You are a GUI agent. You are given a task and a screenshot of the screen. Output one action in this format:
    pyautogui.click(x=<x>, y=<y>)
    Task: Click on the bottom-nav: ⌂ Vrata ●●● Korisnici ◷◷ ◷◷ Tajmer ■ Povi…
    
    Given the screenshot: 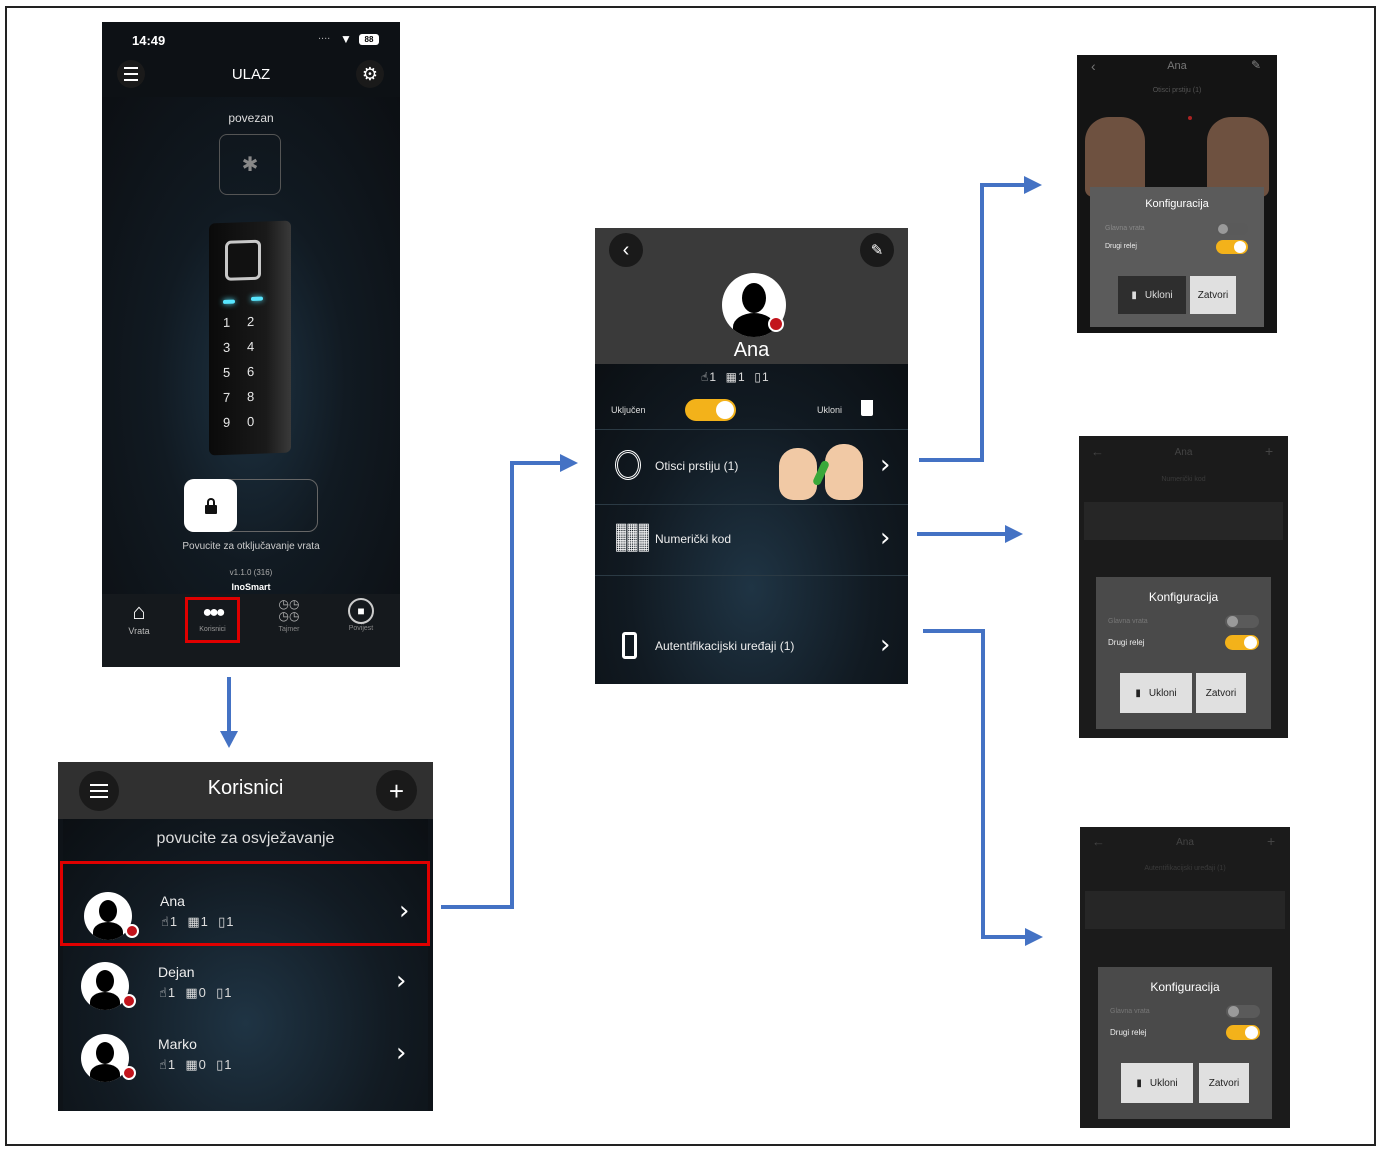 What is the action you would take?
    pyautogui.click(x=251, y=630)
    